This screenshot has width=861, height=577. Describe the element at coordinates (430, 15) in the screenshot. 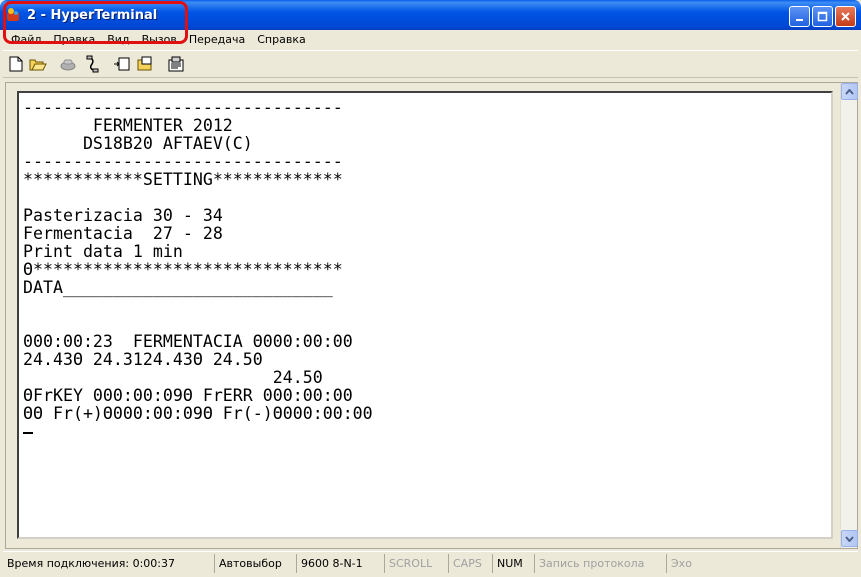

I see `title-bar: 2 - HyperTerminal` at that location.